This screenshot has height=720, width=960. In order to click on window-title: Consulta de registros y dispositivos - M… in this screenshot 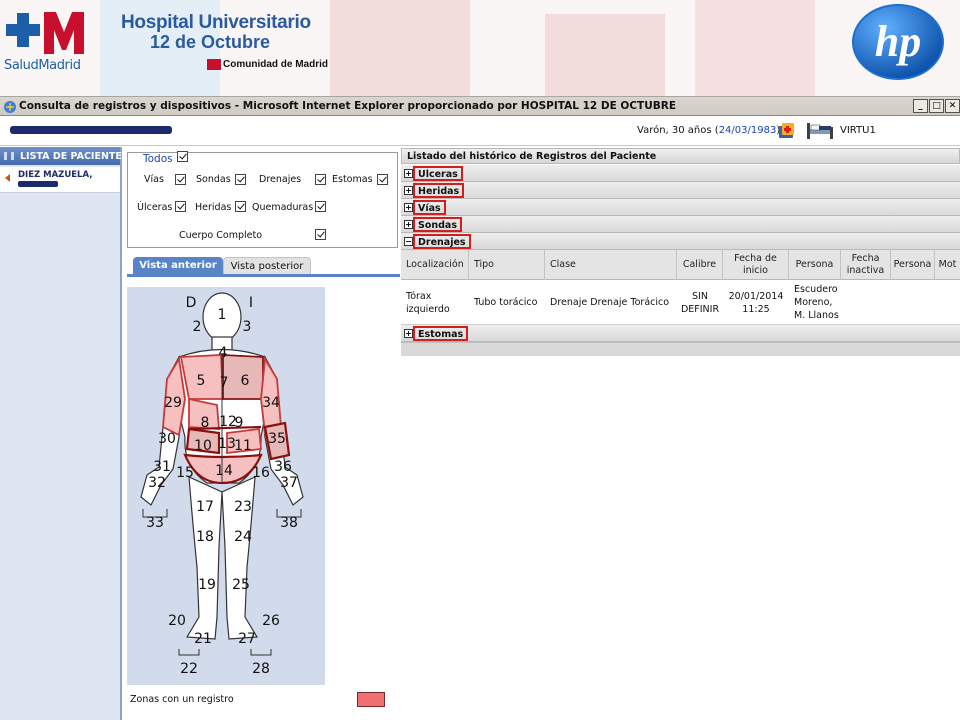, I will do `click(347, 106)`.